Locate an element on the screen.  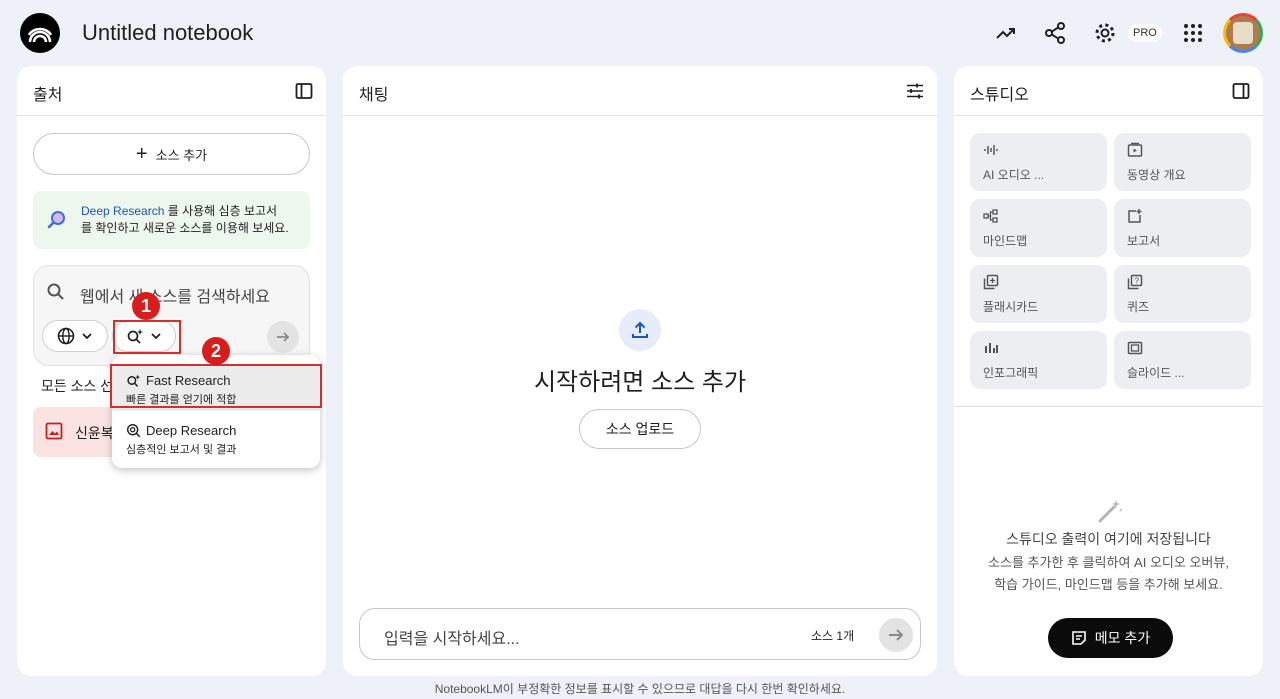
banner-text-1: 를 사용해 심층 보고서 is located at coordinates (221, 211).